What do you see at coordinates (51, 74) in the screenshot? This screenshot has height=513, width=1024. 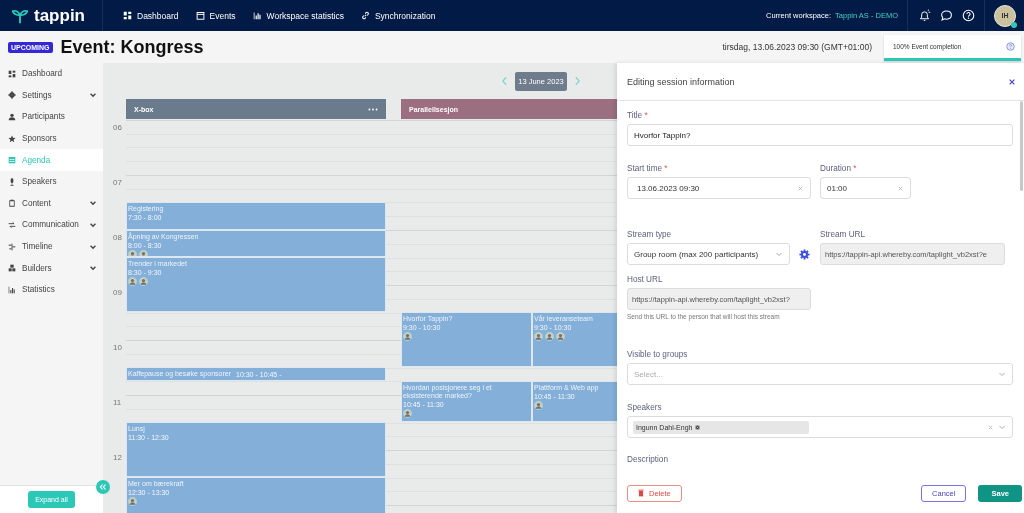 I see `sidebar-item: Dashboard` at bounding box center [51, 74].